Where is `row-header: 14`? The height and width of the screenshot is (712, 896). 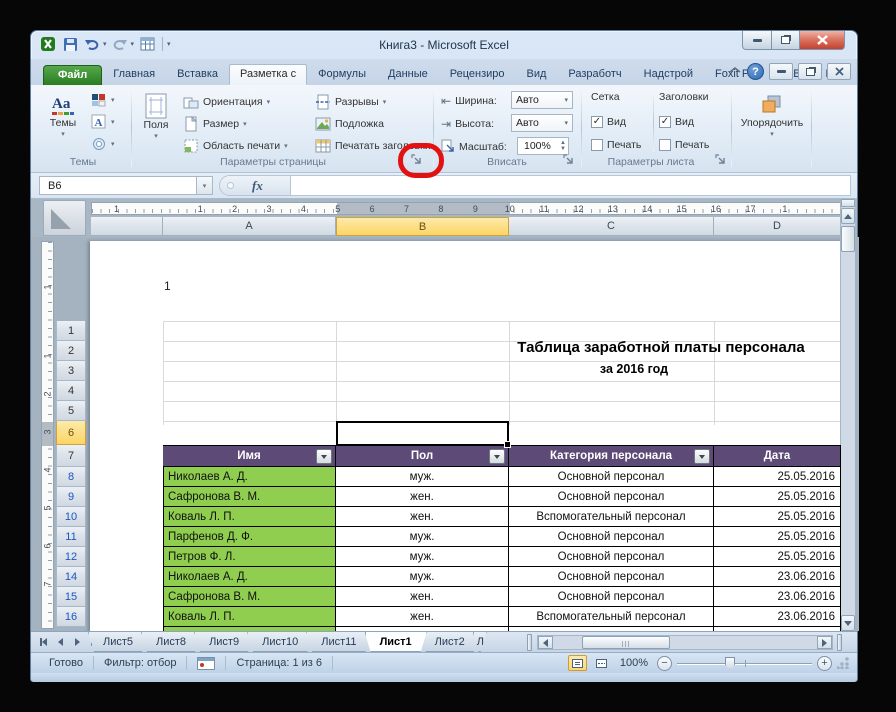
row-header: 14 is located at coordinates (71, 577).